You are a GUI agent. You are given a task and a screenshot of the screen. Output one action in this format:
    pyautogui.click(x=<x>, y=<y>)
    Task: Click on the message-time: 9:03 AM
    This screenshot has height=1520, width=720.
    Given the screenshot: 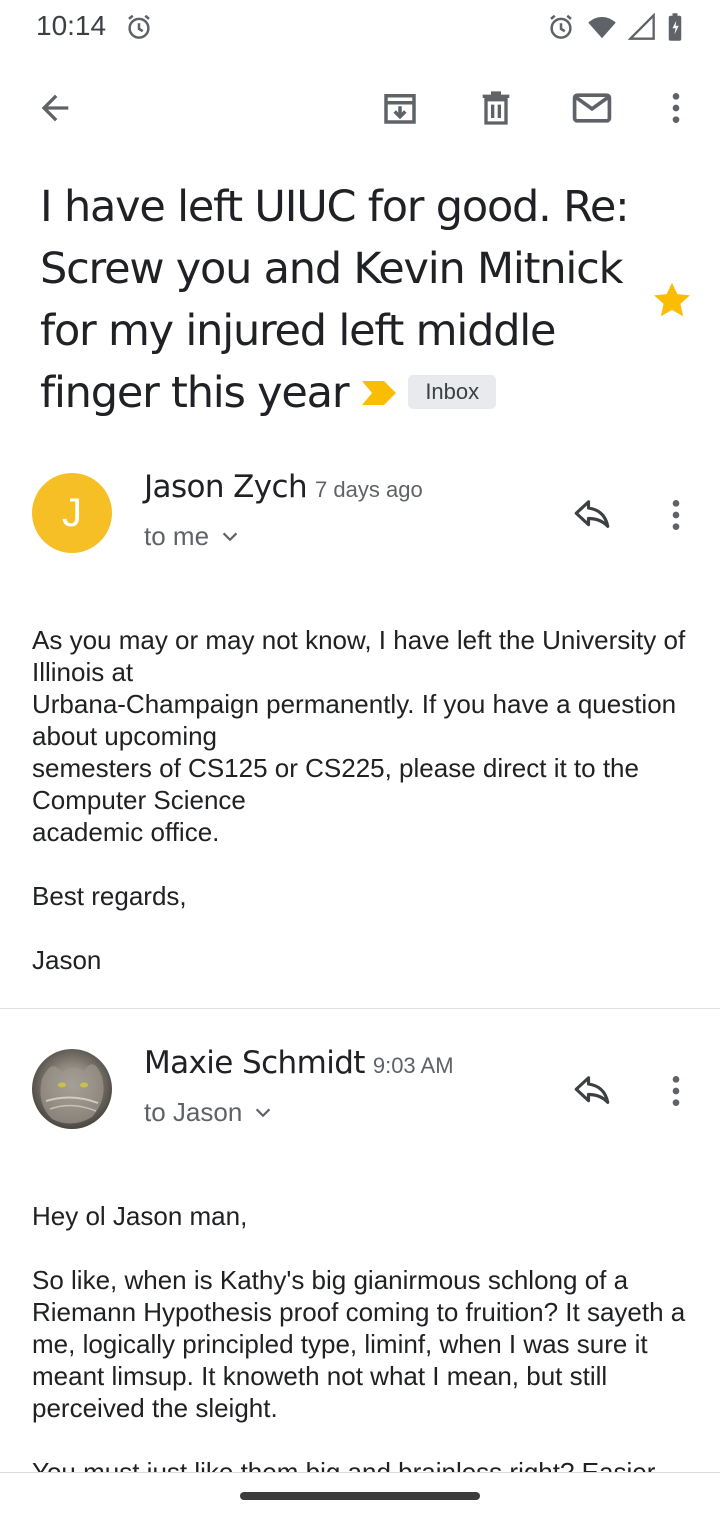 What is the action you would take?
    pyautogui.click(x=413, y=1065)
    